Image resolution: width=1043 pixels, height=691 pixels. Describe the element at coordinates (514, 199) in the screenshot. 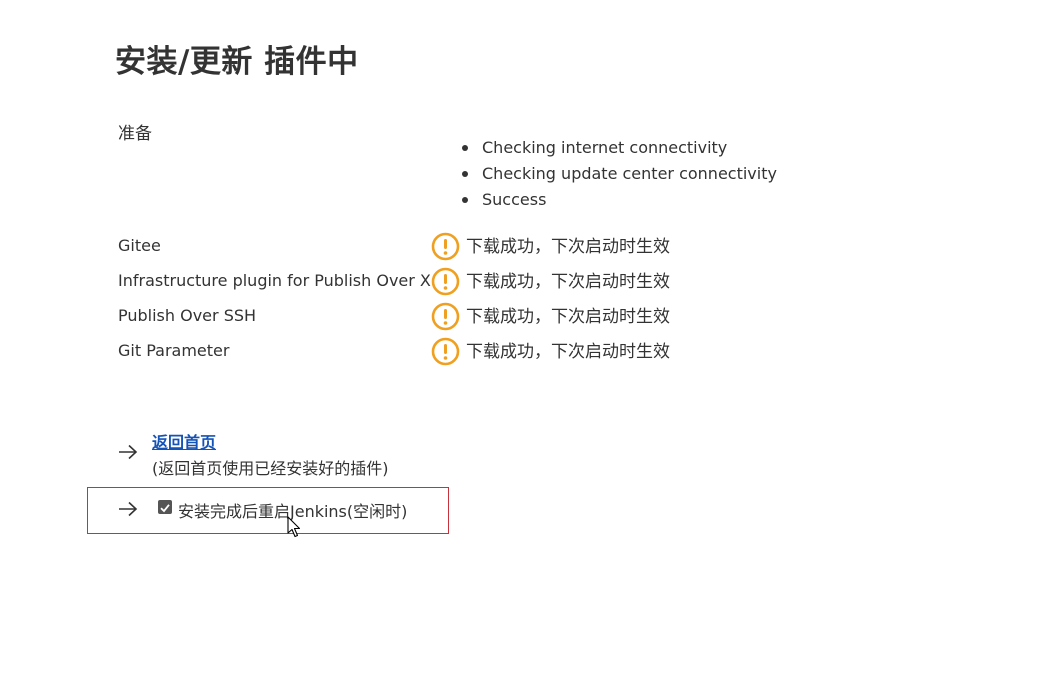

I see `preparation-step-text: Success` at that location.